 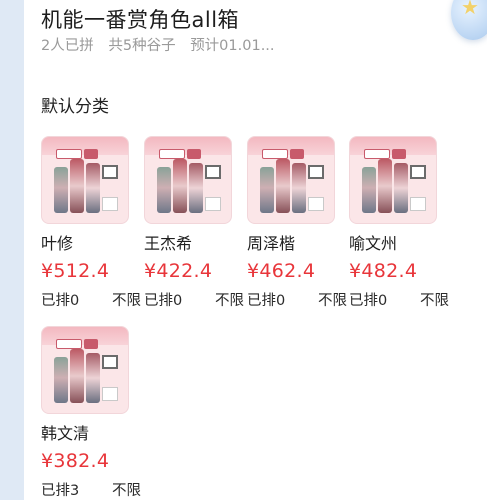 I want to click on joined-count: 2人已拼, so click(x=67, y=46).